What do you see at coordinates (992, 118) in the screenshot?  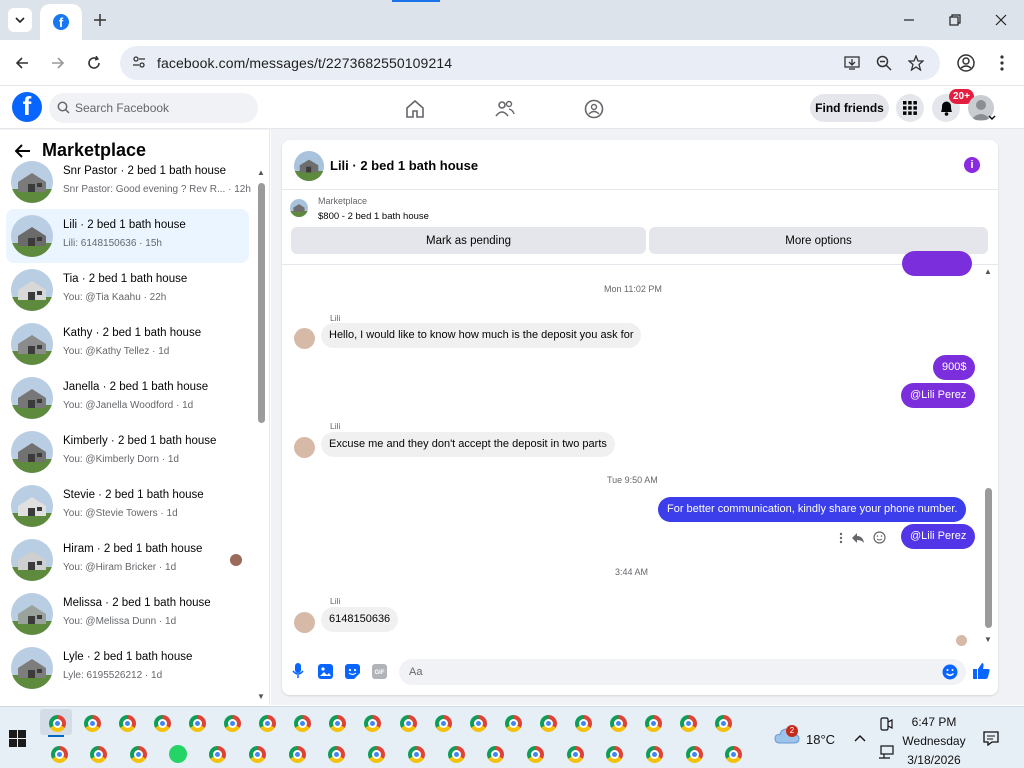 I see `account-chevron-icon` at bounding box center [992, 118].